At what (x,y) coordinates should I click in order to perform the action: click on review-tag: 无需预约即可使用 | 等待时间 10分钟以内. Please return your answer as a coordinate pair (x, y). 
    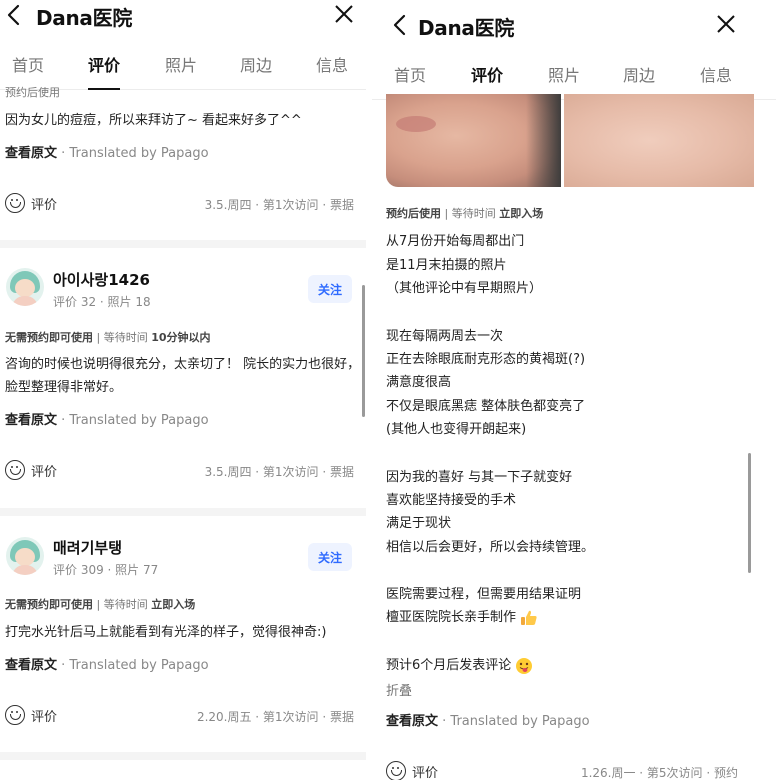
    Looking at the image, I should click on (108, 337).